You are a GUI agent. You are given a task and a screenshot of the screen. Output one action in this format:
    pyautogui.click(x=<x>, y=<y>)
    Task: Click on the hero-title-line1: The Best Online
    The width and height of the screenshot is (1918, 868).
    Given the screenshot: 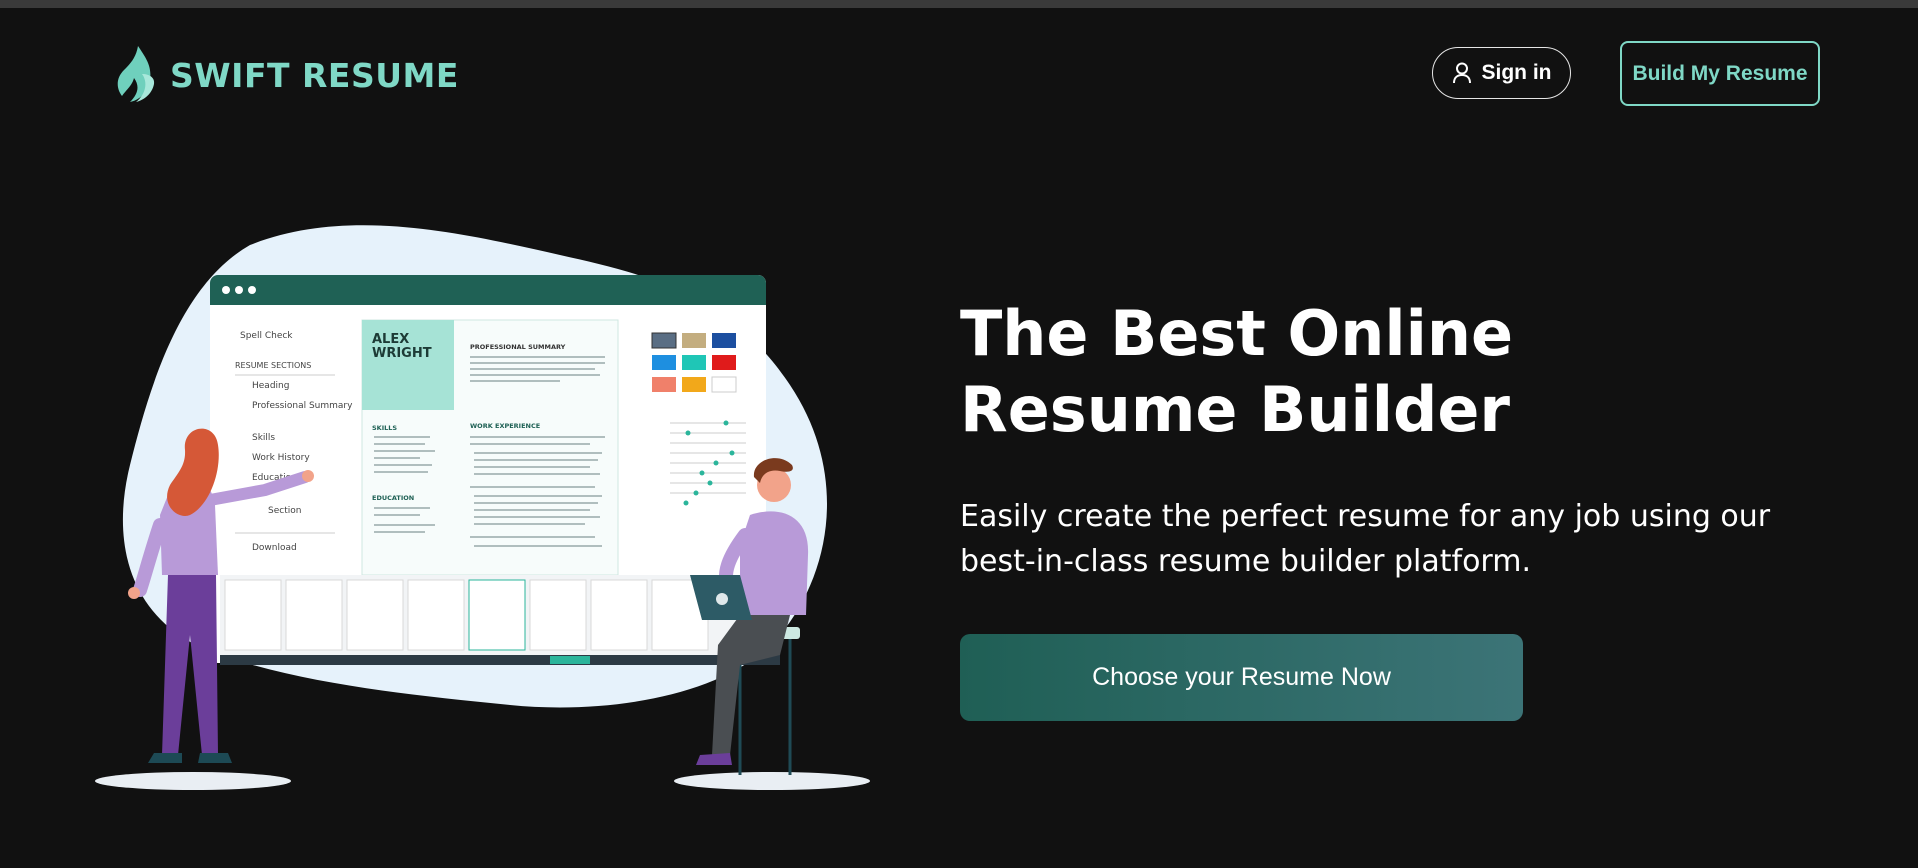 What is the action you would take?
    pyautogui.click(x=1237, y=333)
    